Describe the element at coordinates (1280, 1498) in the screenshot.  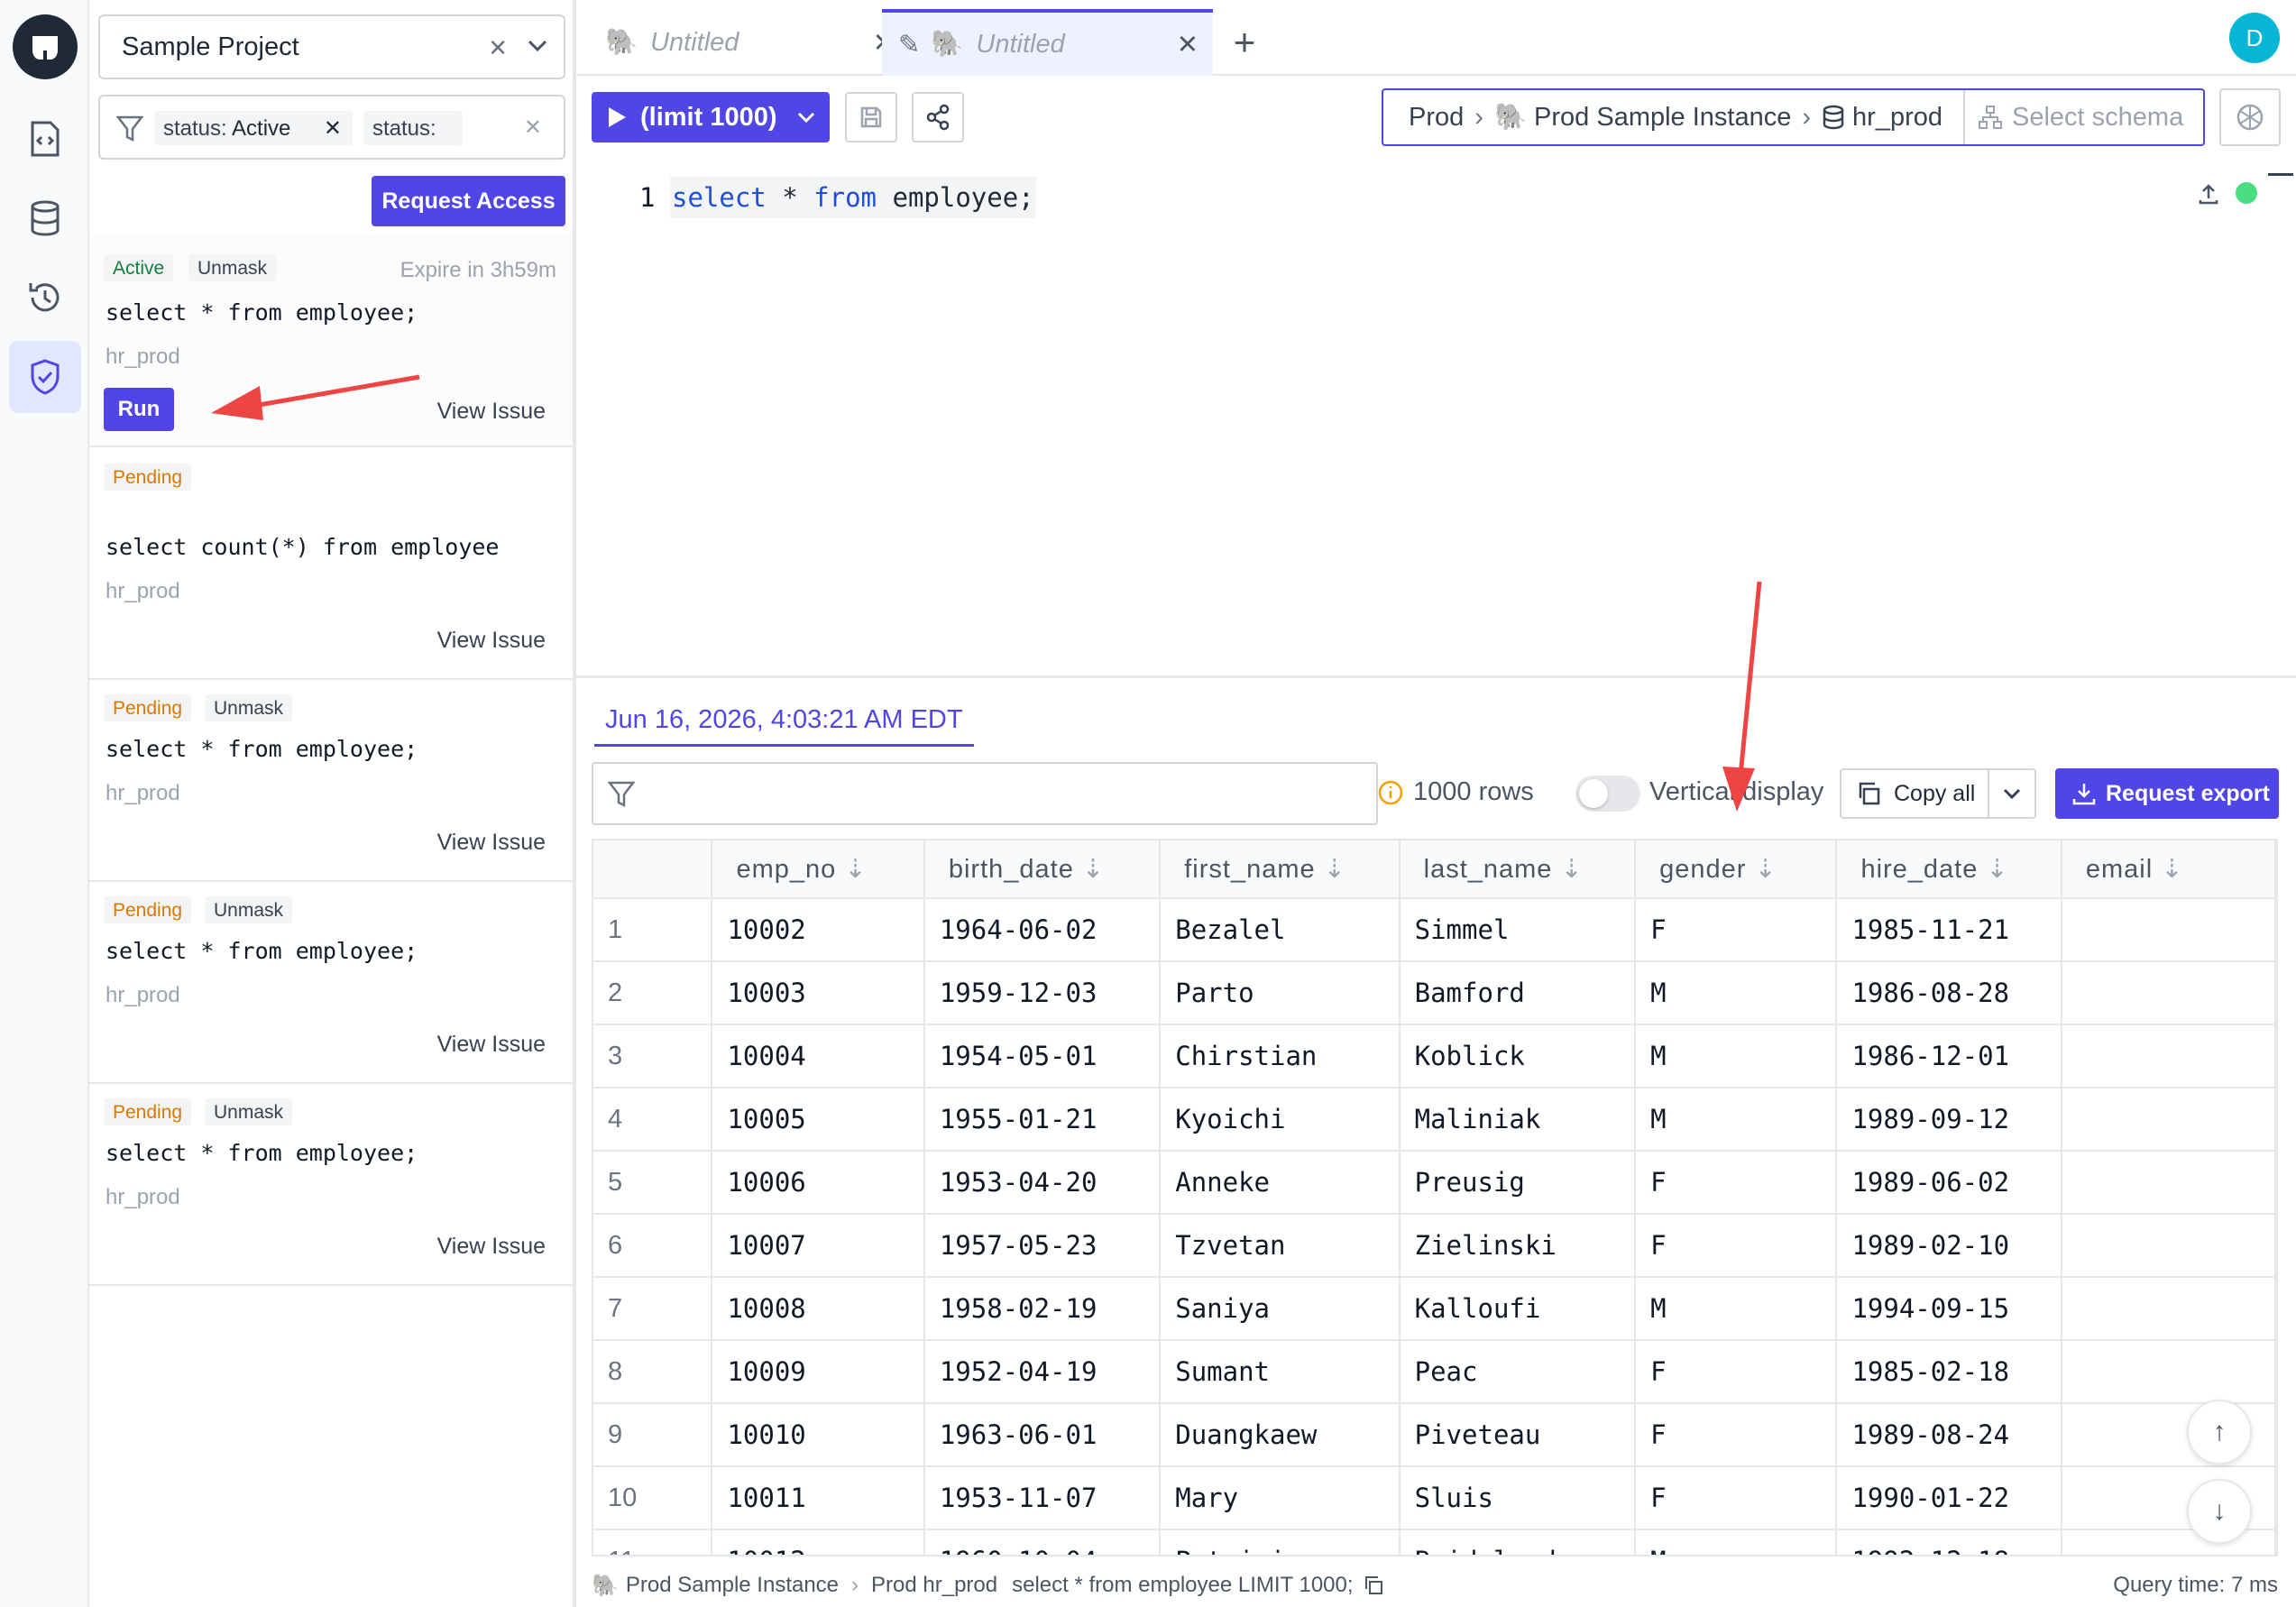
I see `table-cell: Mary` at that location.